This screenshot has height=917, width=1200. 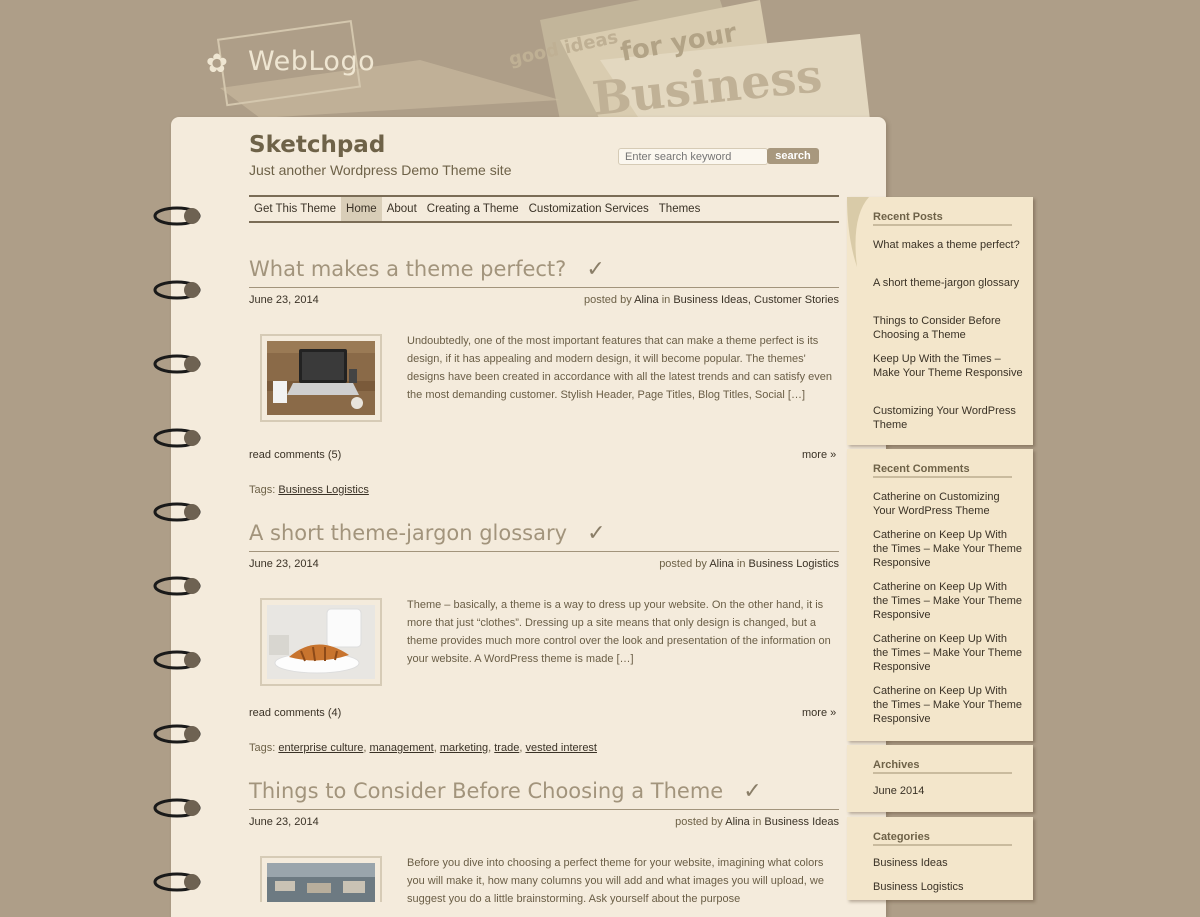 What do you see at coordinates (295, 455) in the screenshot?
I see `read-comments-link: read comments (5)` at bounding box center [295, 455].